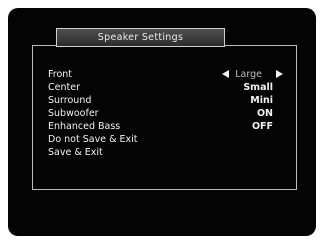 This screenshot has height=244, width=324. What do you see at coordinates (279, 74) in the screenshot?
I see `triangle-right-icon` at bounding box center [279, 74].